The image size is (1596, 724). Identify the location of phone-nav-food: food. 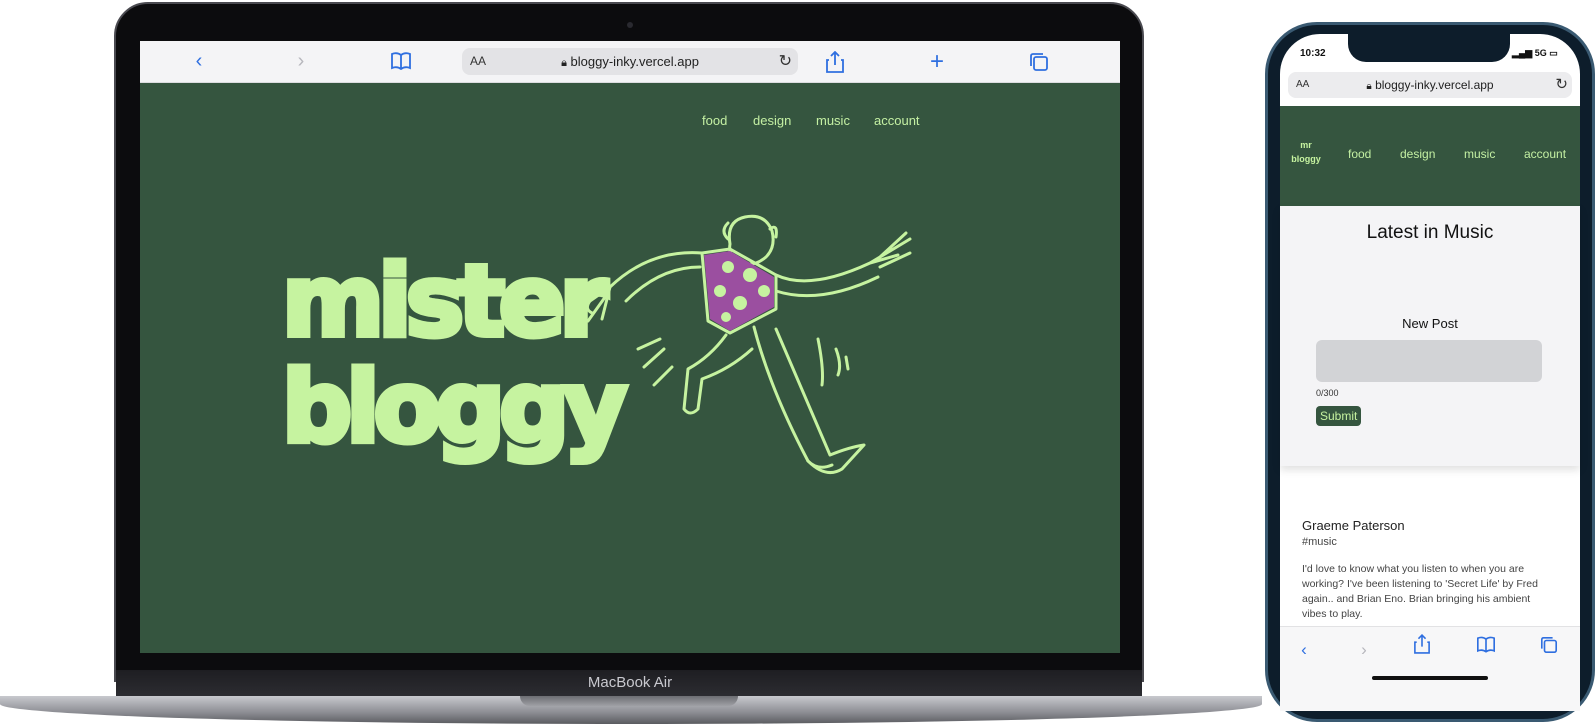
(1359, 154).